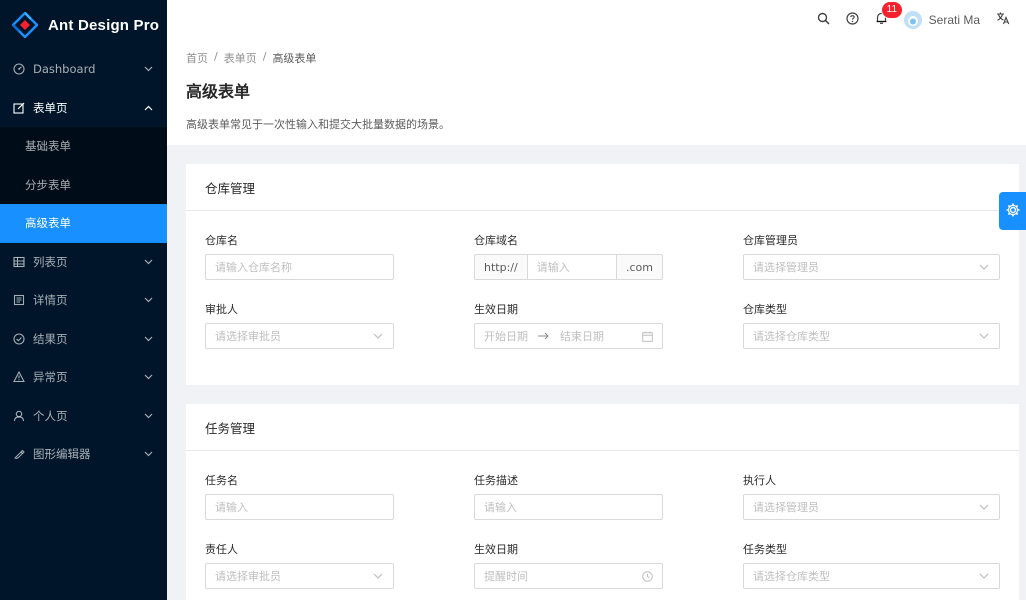 The width and height of the screenshot is (1026, 600). Describe the element at coordinates (786, 267) in the screenshot. I see `placeholder: 请选择管理员` at that location.